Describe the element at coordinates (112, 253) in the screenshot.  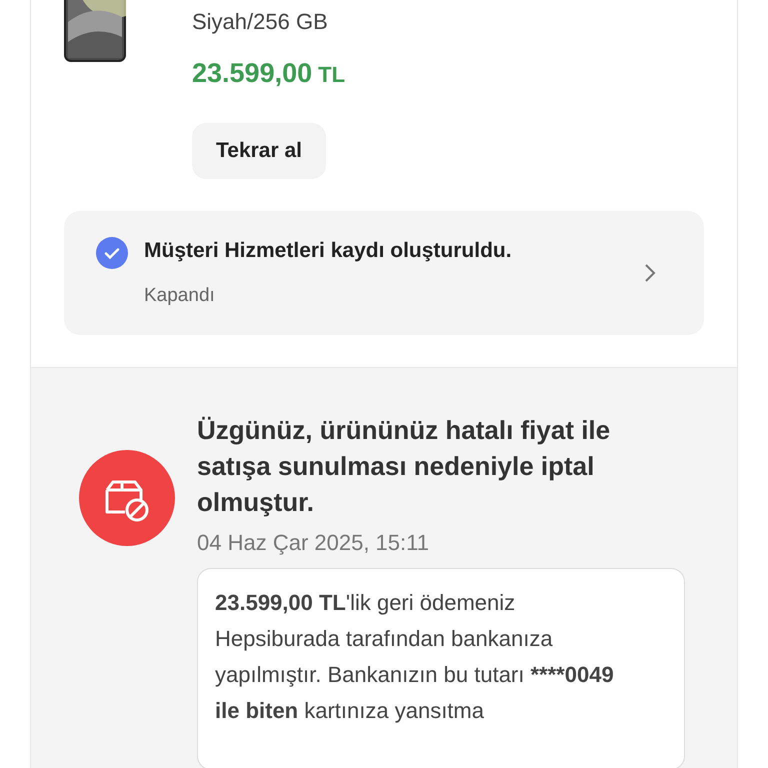
I see `check-circle-icon` at that location.